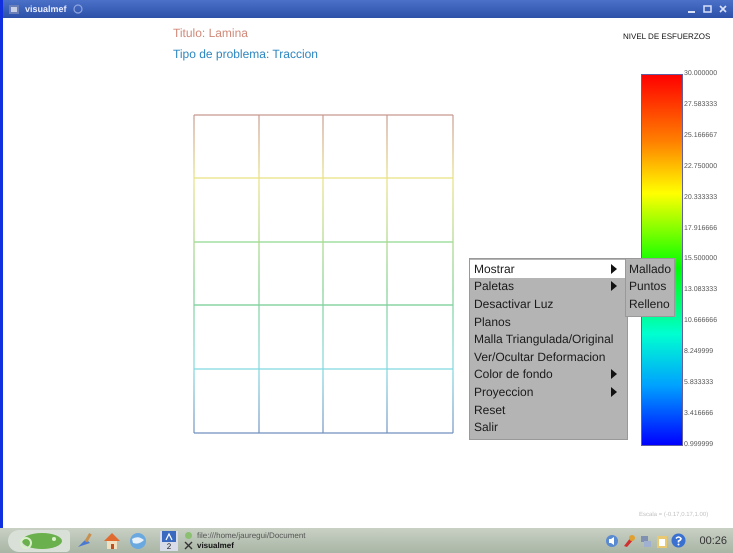  What do you see at coordinates (612, 541) in the screenshot?
I see `speaker-icon` at bounding box center [612, 541].